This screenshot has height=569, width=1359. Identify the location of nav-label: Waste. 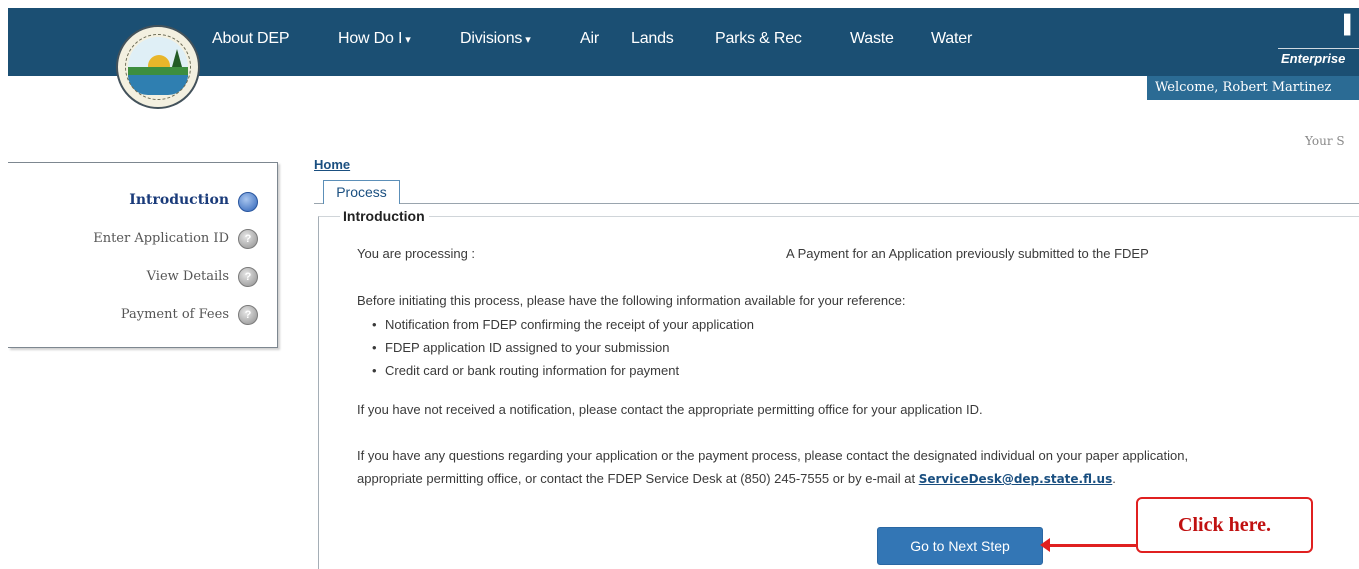
(872, 38).